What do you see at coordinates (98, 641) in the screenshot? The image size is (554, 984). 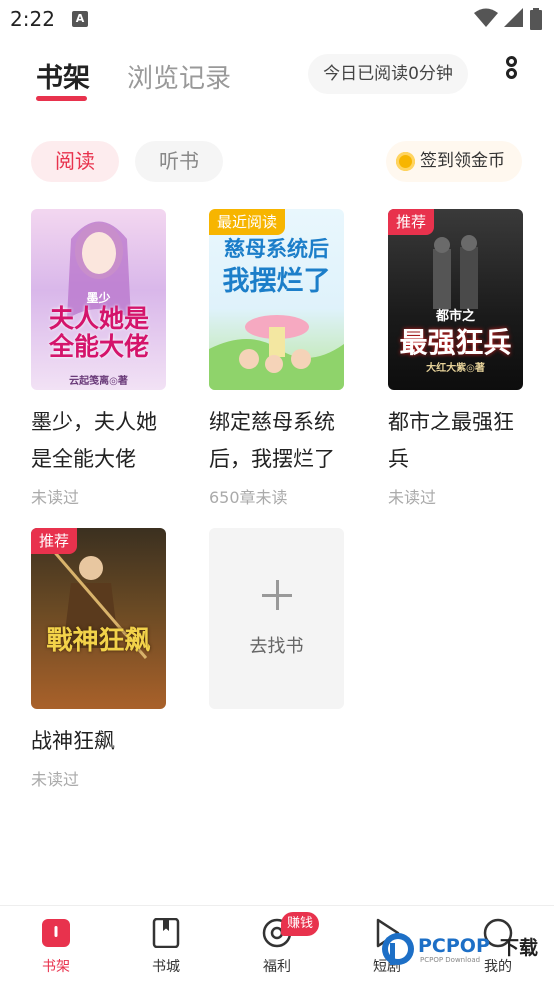 I see `cover-title: 戰神狂飙` at bounding box center [98, 641].